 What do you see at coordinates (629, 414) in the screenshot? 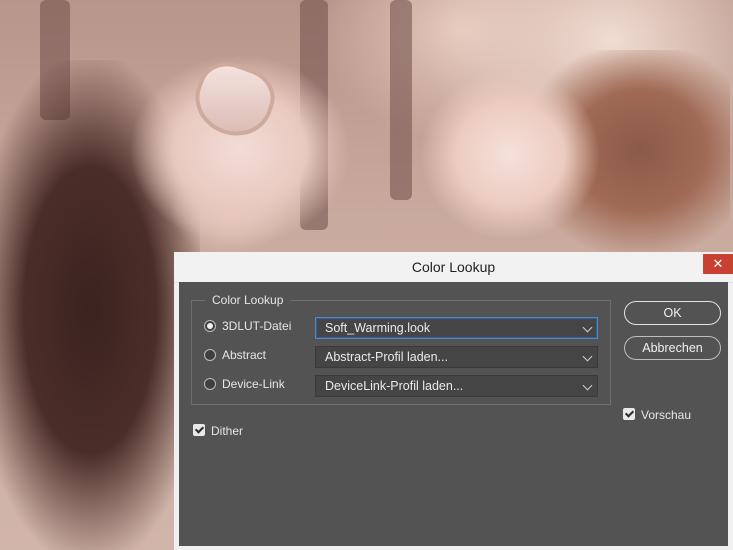
I see `preview-checkbox` at bounding box center [629, 414].